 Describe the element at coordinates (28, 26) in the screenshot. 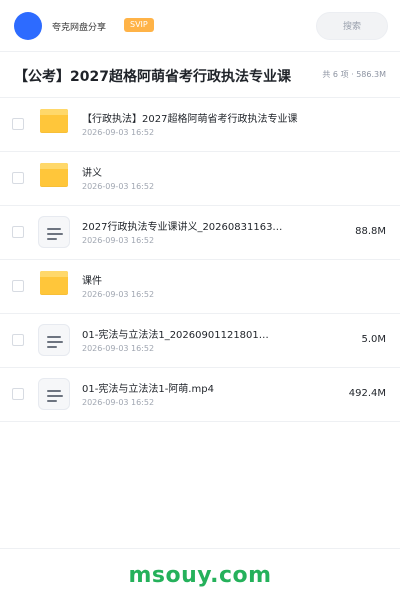

I see `avatar` at that location.